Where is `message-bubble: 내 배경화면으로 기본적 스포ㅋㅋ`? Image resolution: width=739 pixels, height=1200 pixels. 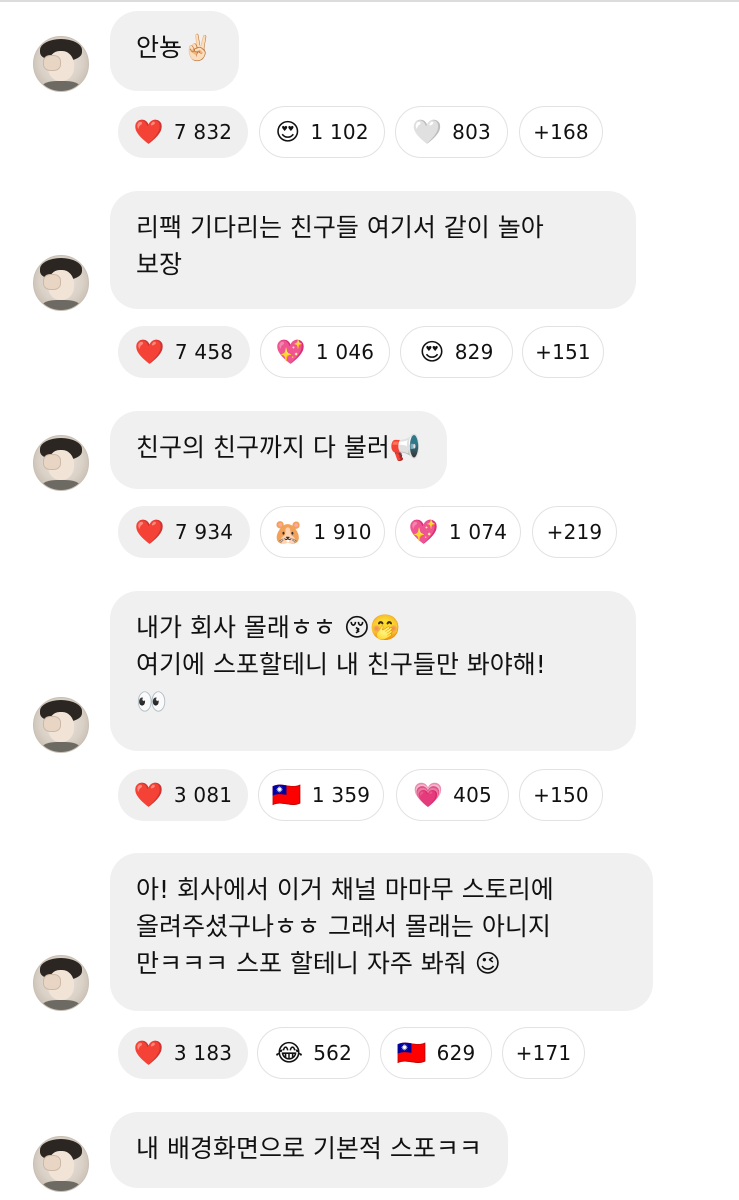
message-bubble: 내 배경화면으로 기본적 스포ㅋㅋ is located at coordinates (309, 1150).